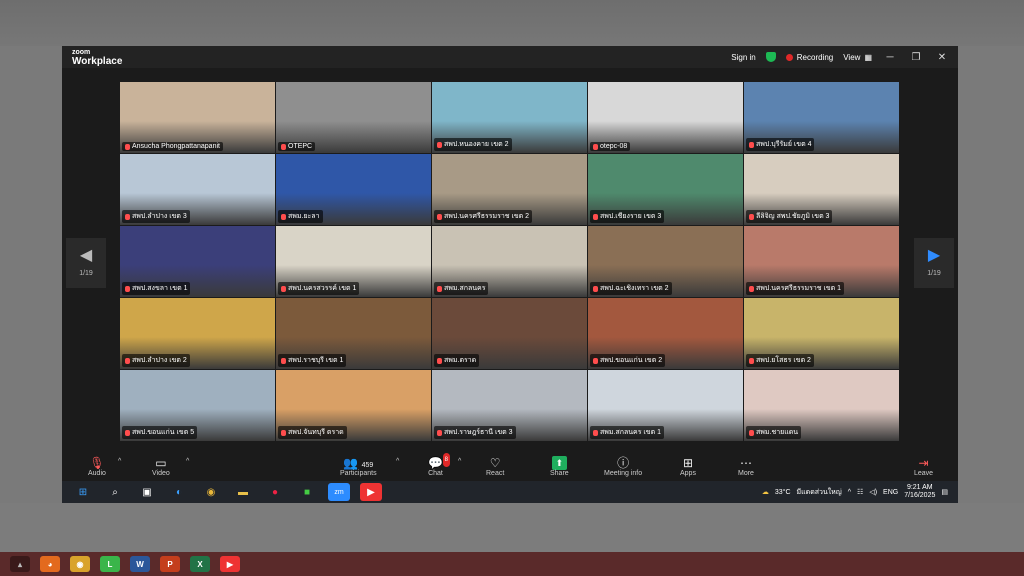 This screenshot has width=1024, height=576. What do you see at coordinates (873, 492) in the screenshot?
I see `volume-icon: ◁)` at bounding box center [873, 492].